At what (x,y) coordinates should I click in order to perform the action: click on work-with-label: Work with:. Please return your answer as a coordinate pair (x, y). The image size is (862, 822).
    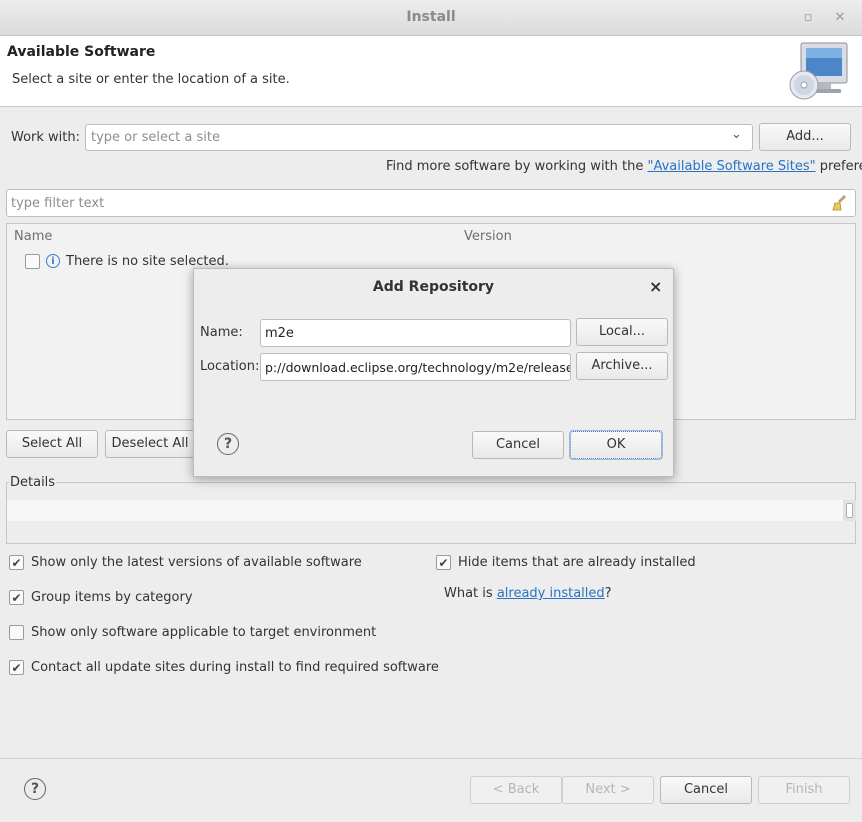
    Looking at the image, I should click on (46, 137).